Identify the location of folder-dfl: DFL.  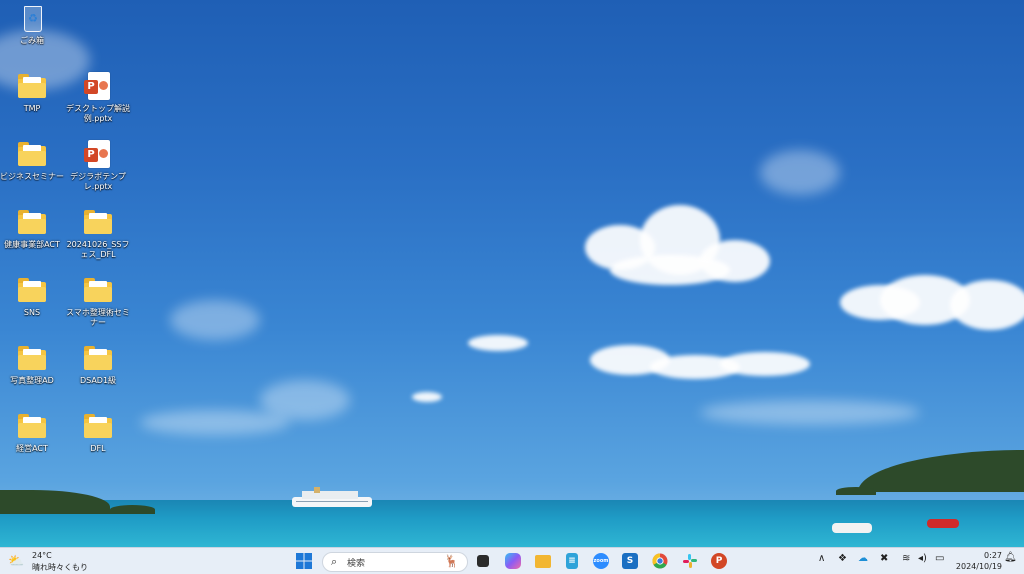
(98, 433).